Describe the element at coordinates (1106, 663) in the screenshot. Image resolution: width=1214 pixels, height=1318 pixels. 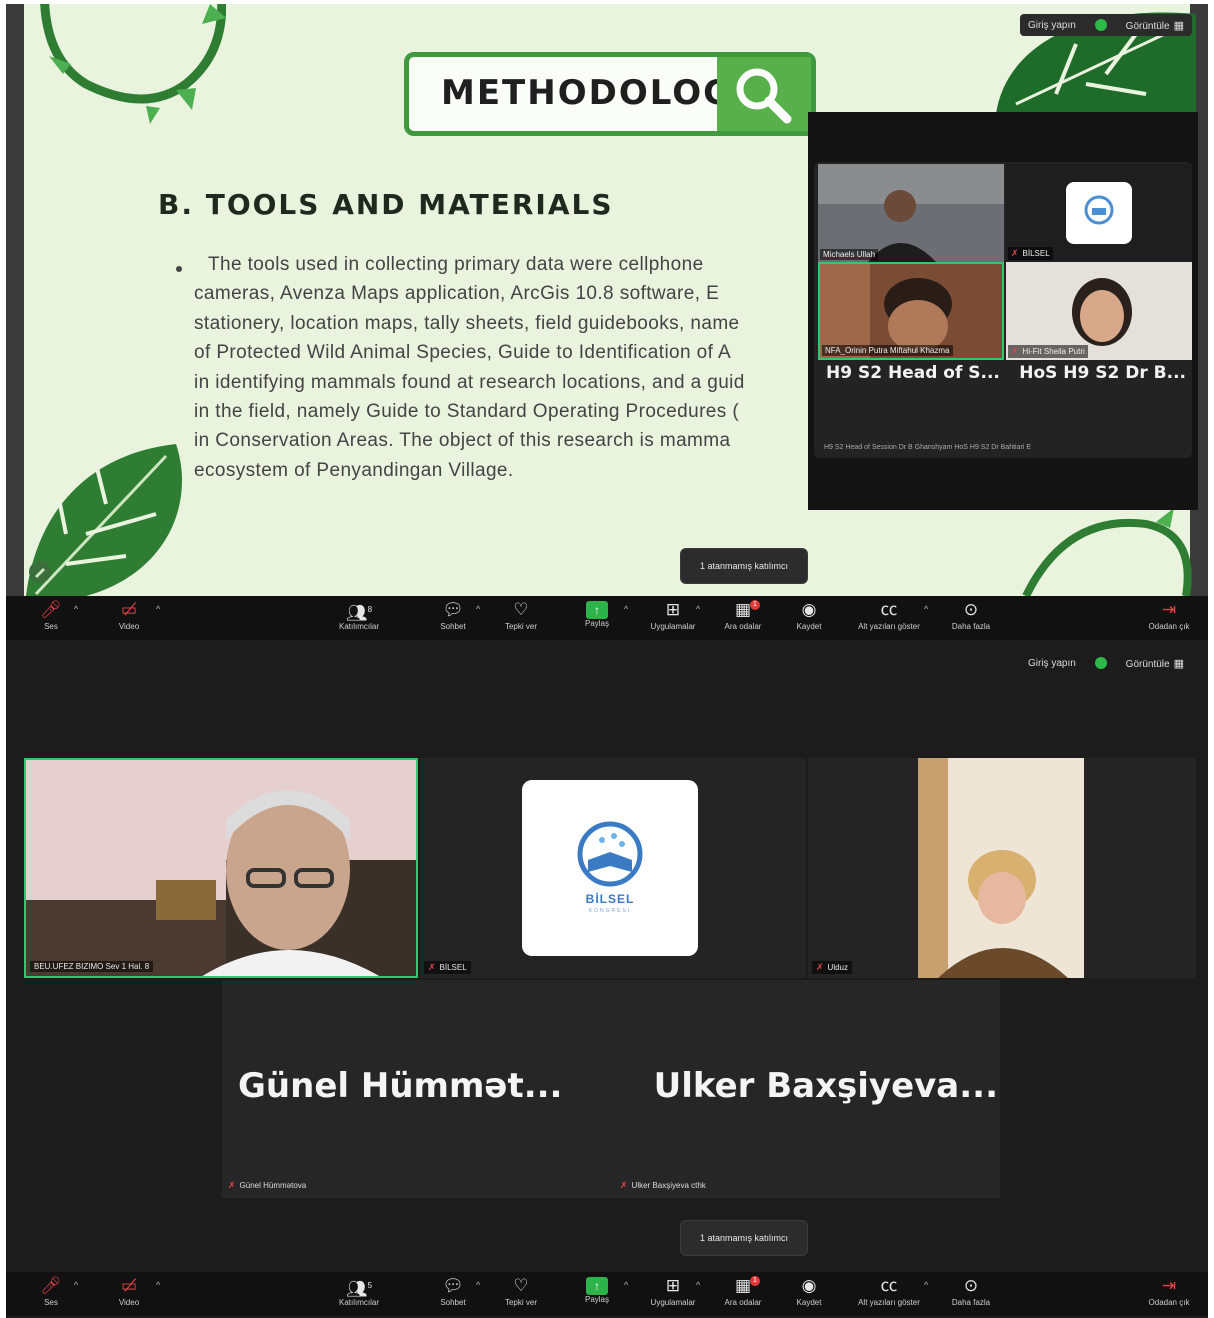
I see `bottom-header-pill: Giriş yapın Görüntüle ▦` at that location.